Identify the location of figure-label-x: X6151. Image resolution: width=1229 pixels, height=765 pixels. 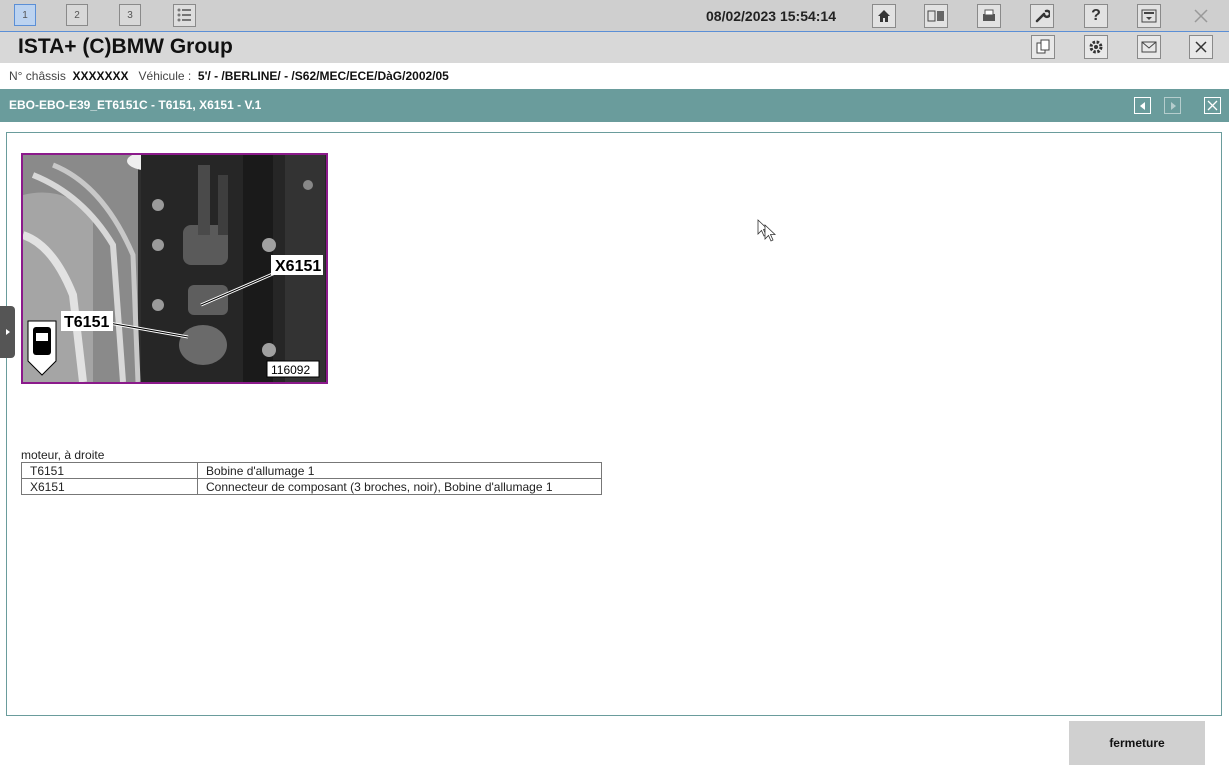
(298, 266).